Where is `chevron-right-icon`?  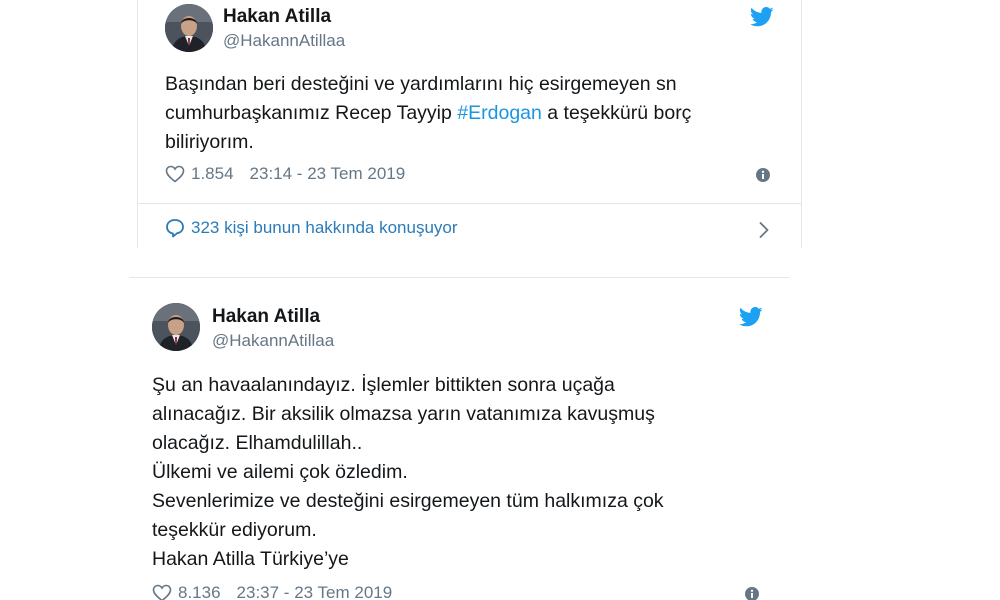
chevron-right-icon is located at coordinates (764, 230).